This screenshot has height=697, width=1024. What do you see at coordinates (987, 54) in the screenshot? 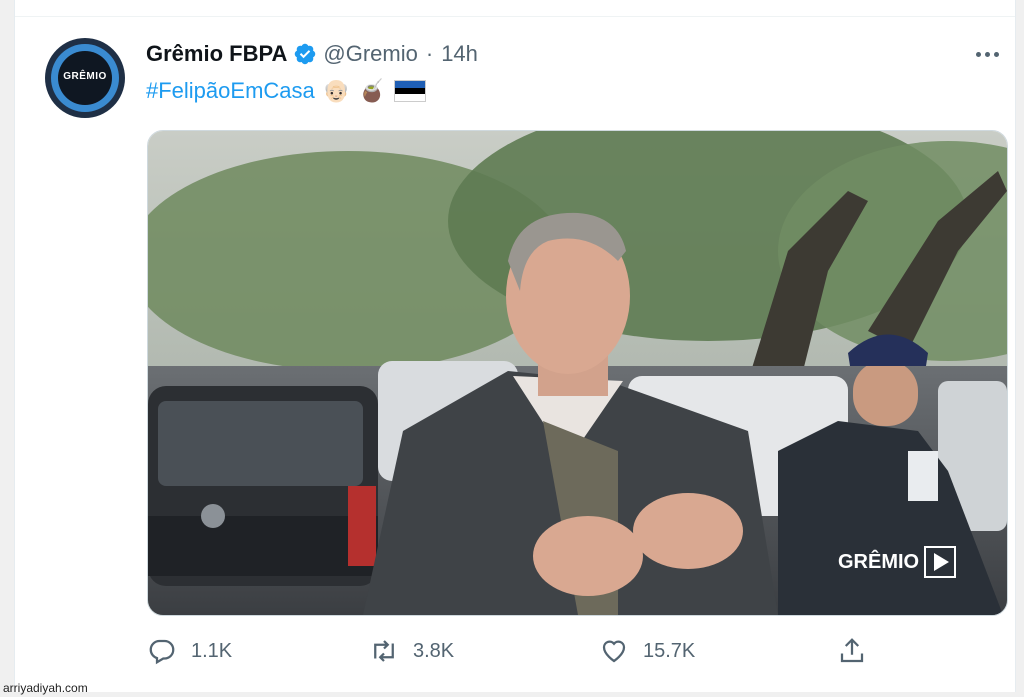
I see `more-icon` at bounding box center [987, 54].